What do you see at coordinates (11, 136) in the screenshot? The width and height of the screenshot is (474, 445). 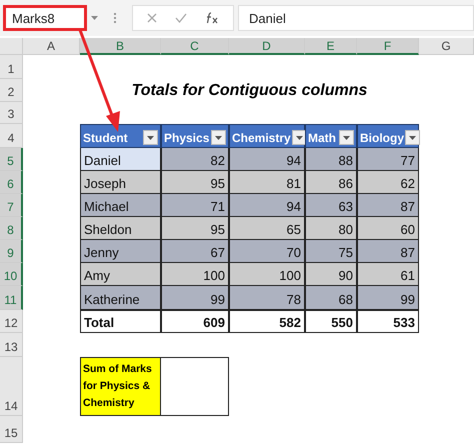 I see `row-header: 4` at bounding box center [11, 136].